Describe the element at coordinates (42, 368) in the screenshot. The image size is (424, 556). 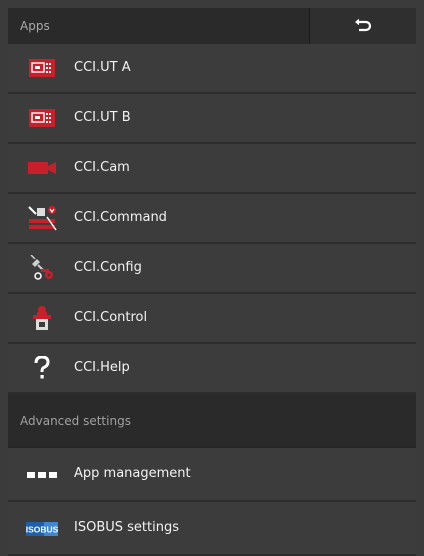
I see `help-icon` at that location.